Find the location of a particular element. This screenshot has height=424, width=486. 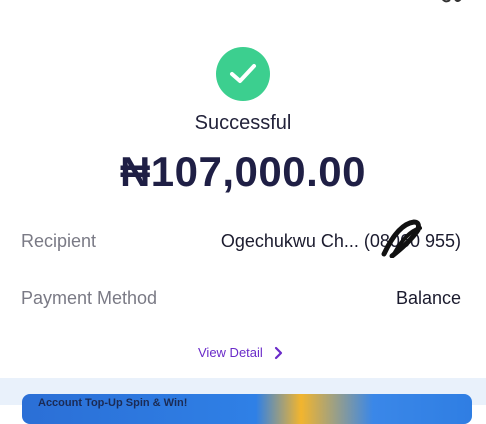

recipient-label: Recipient is located at coordinates (59, 241).